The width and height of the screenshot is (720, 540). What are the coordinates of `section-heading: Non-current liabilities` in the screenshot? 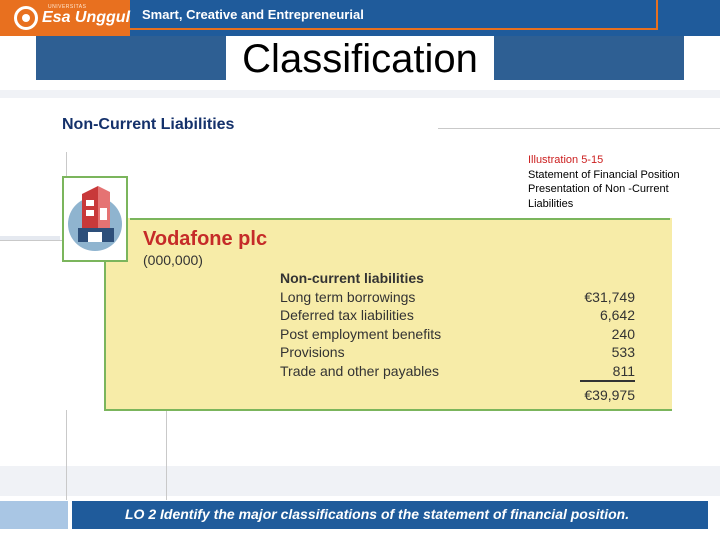 It's located at (352, 278).